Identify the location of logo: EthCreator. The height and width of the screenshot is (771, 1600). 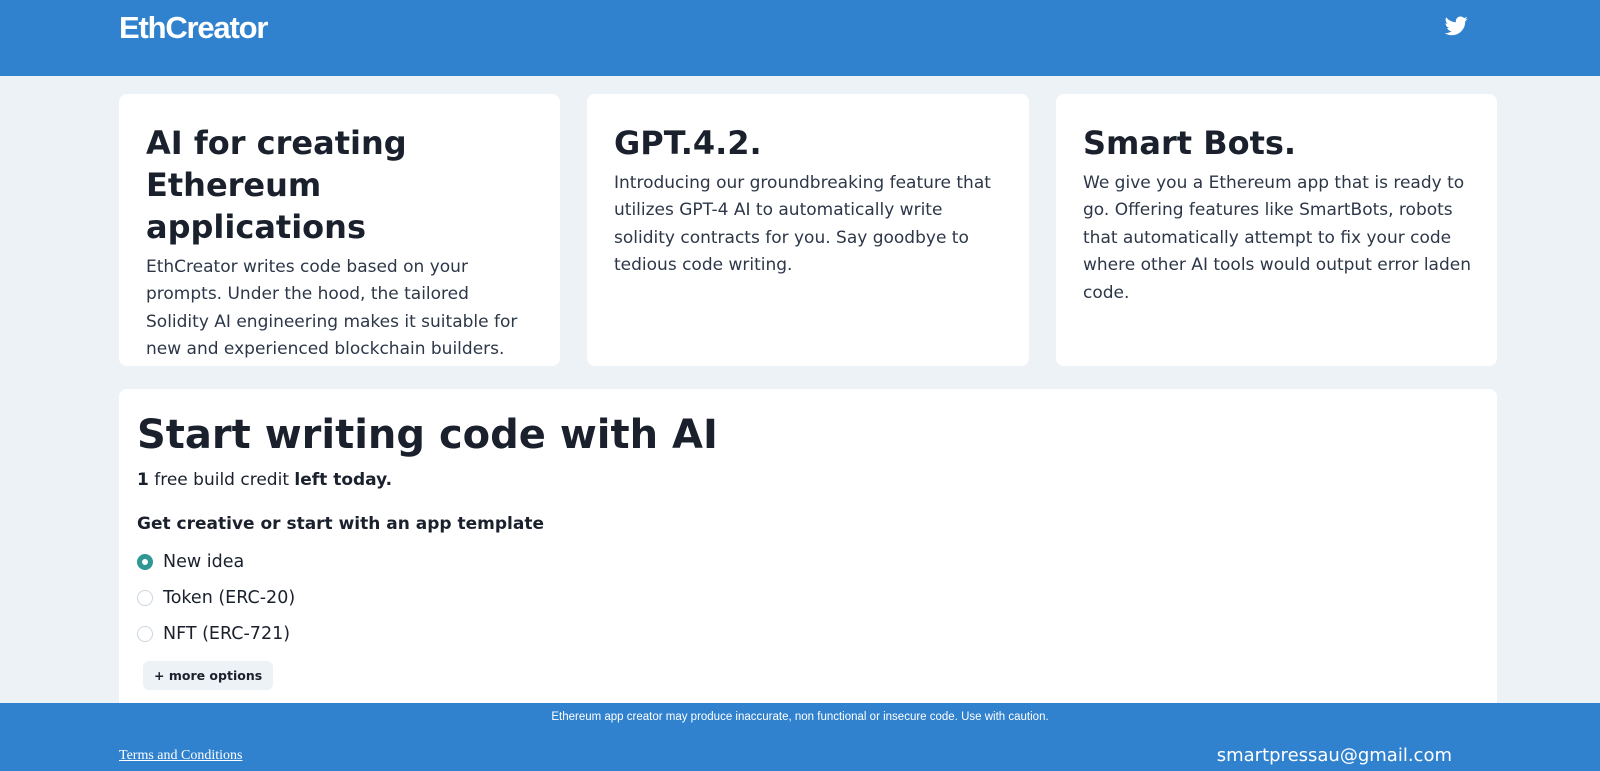
(193, 28).